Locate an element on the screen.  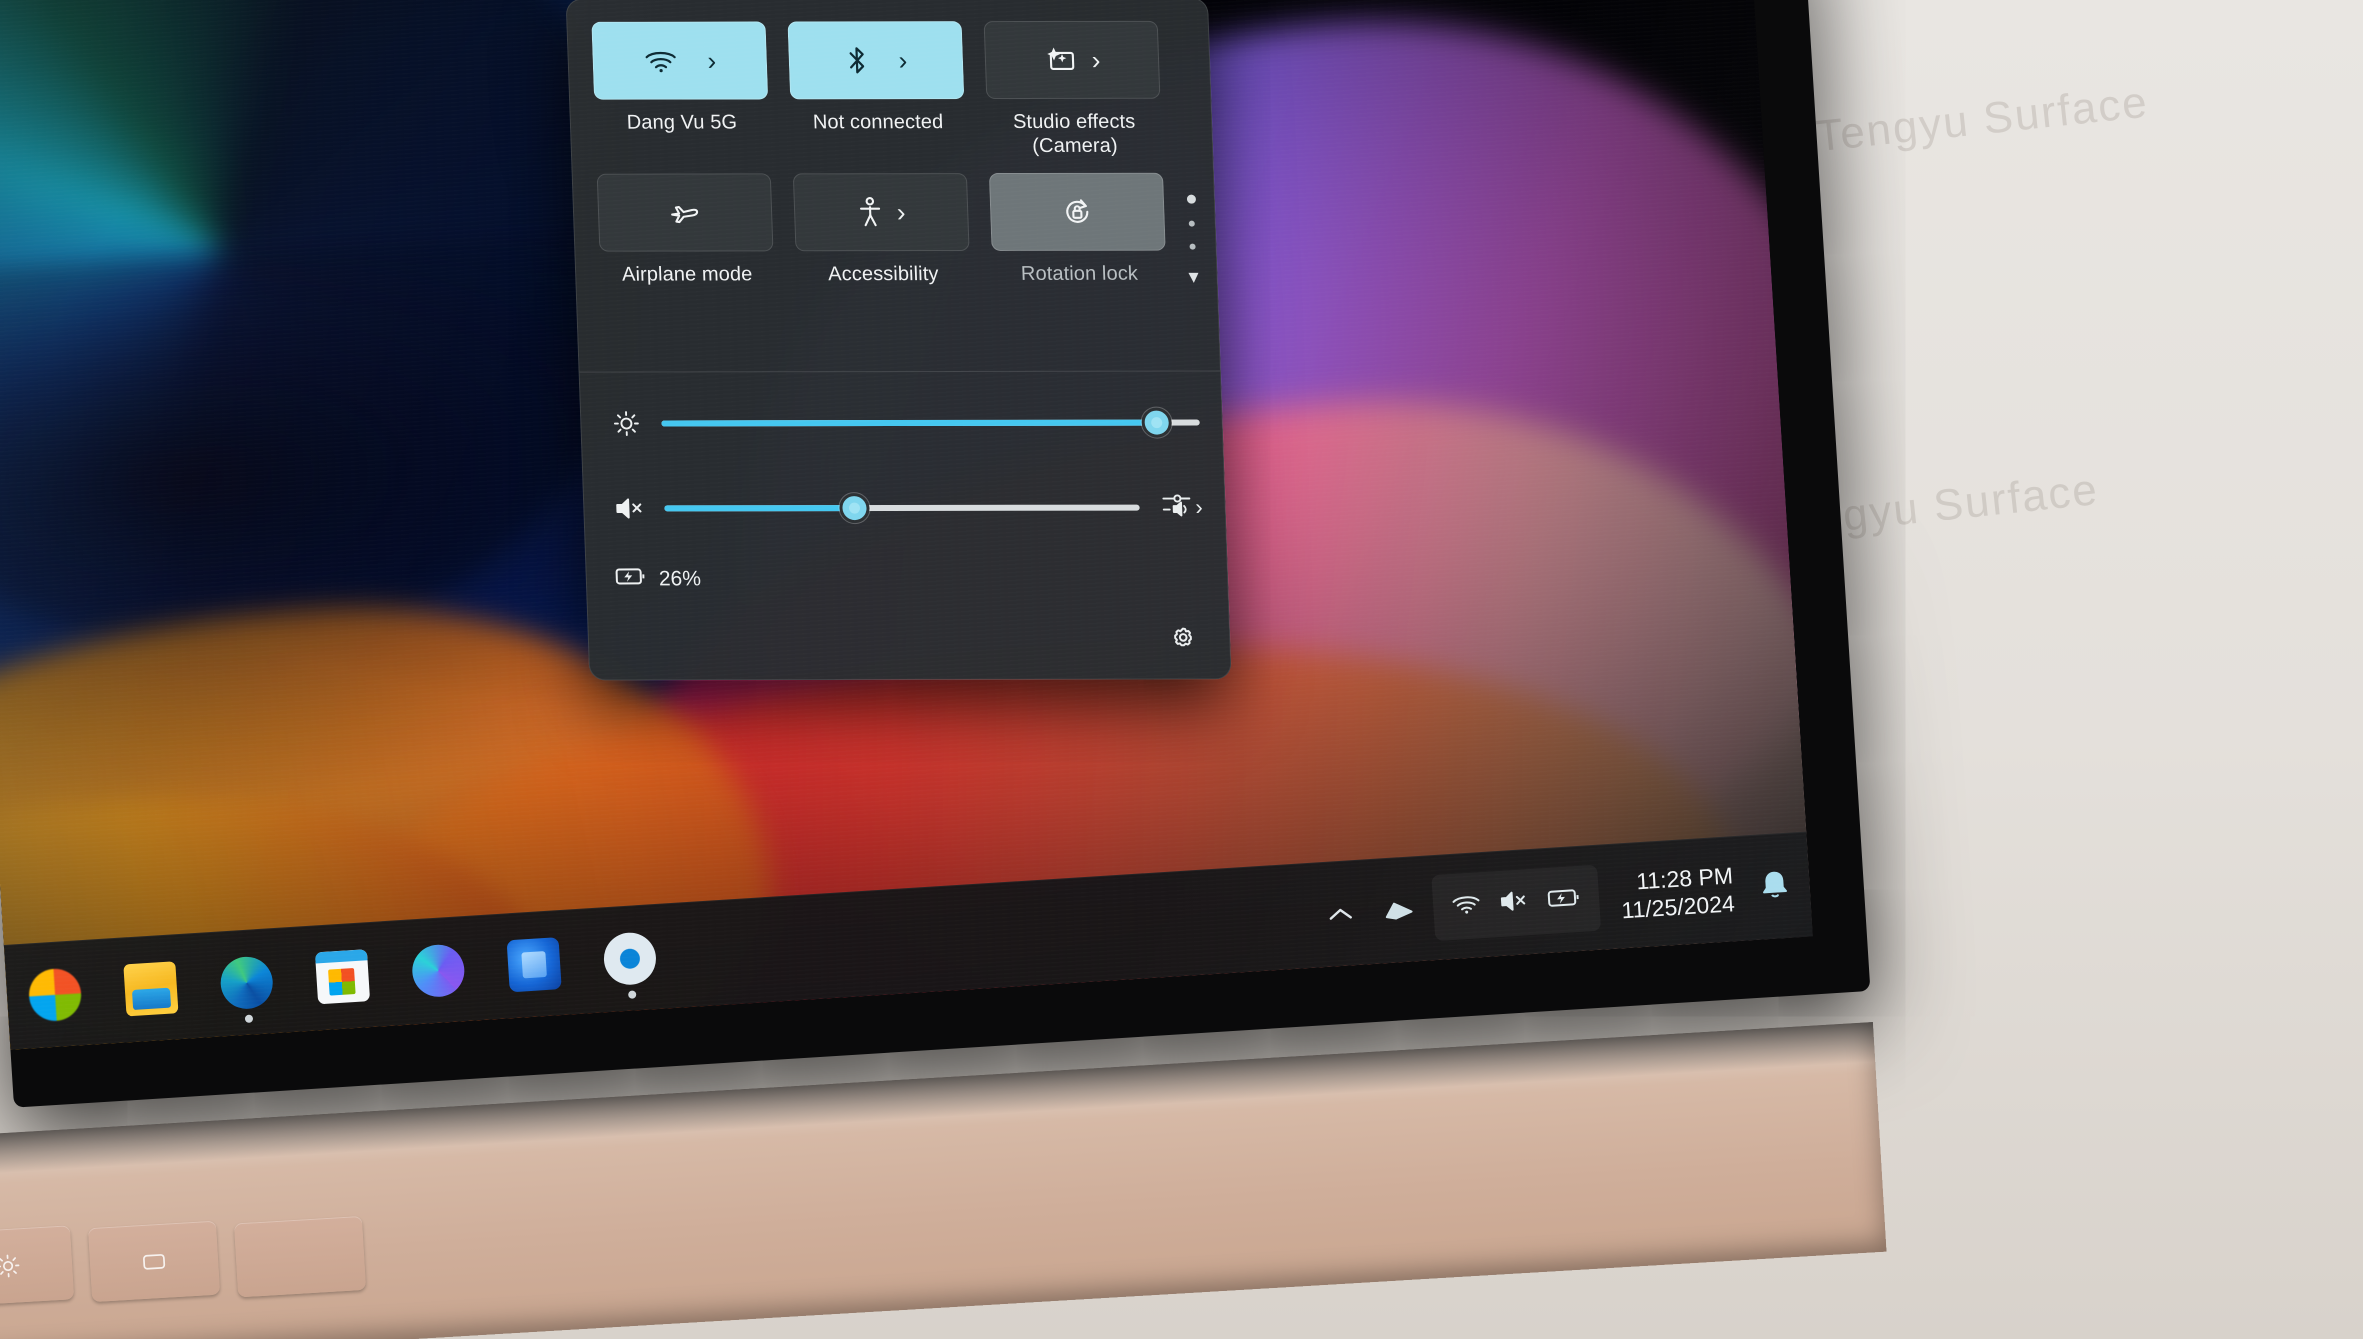
tray-wifi-icon is located at coordinates (1466, 906).